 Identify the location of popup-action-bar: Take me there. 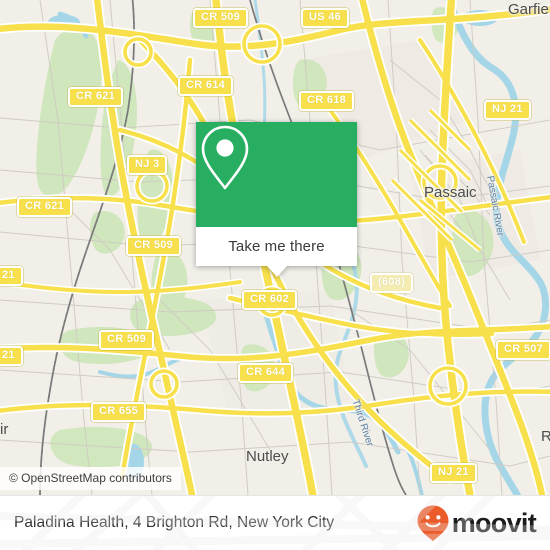
(276, 246).